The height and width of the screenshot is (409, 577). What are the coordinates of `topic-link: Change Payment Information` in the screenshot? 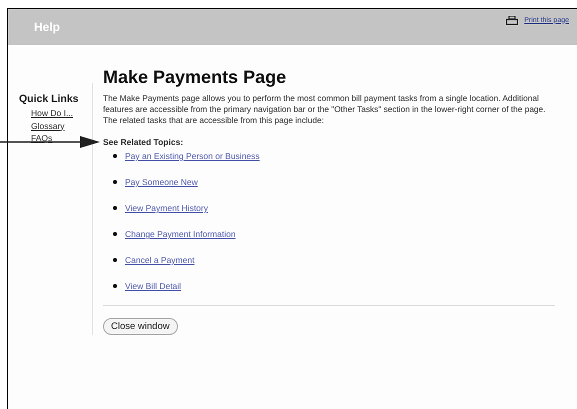 It's located at (180, 234).